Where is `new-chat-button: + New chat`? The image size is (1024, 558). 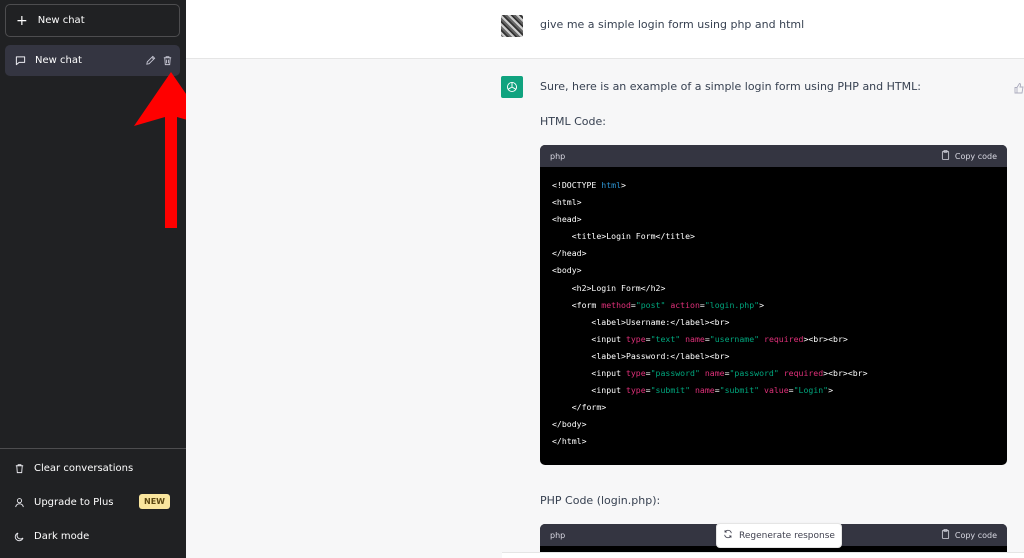
new-chat-button: + New chat is located at coordinates (92, 20).